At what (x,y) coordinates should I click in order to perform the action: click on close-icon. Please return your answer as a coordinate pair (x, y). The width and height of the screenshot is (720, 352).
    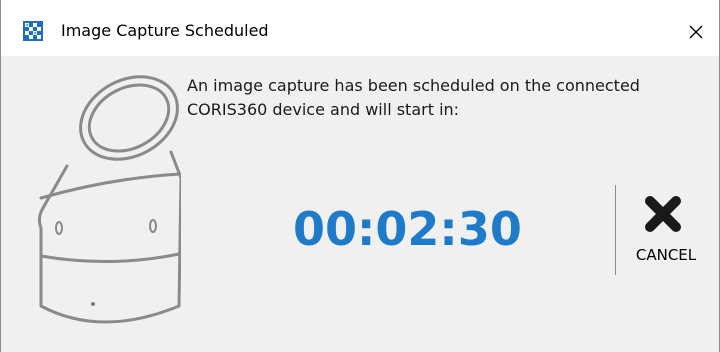
    Looking at the image, I should click on (696, 32).